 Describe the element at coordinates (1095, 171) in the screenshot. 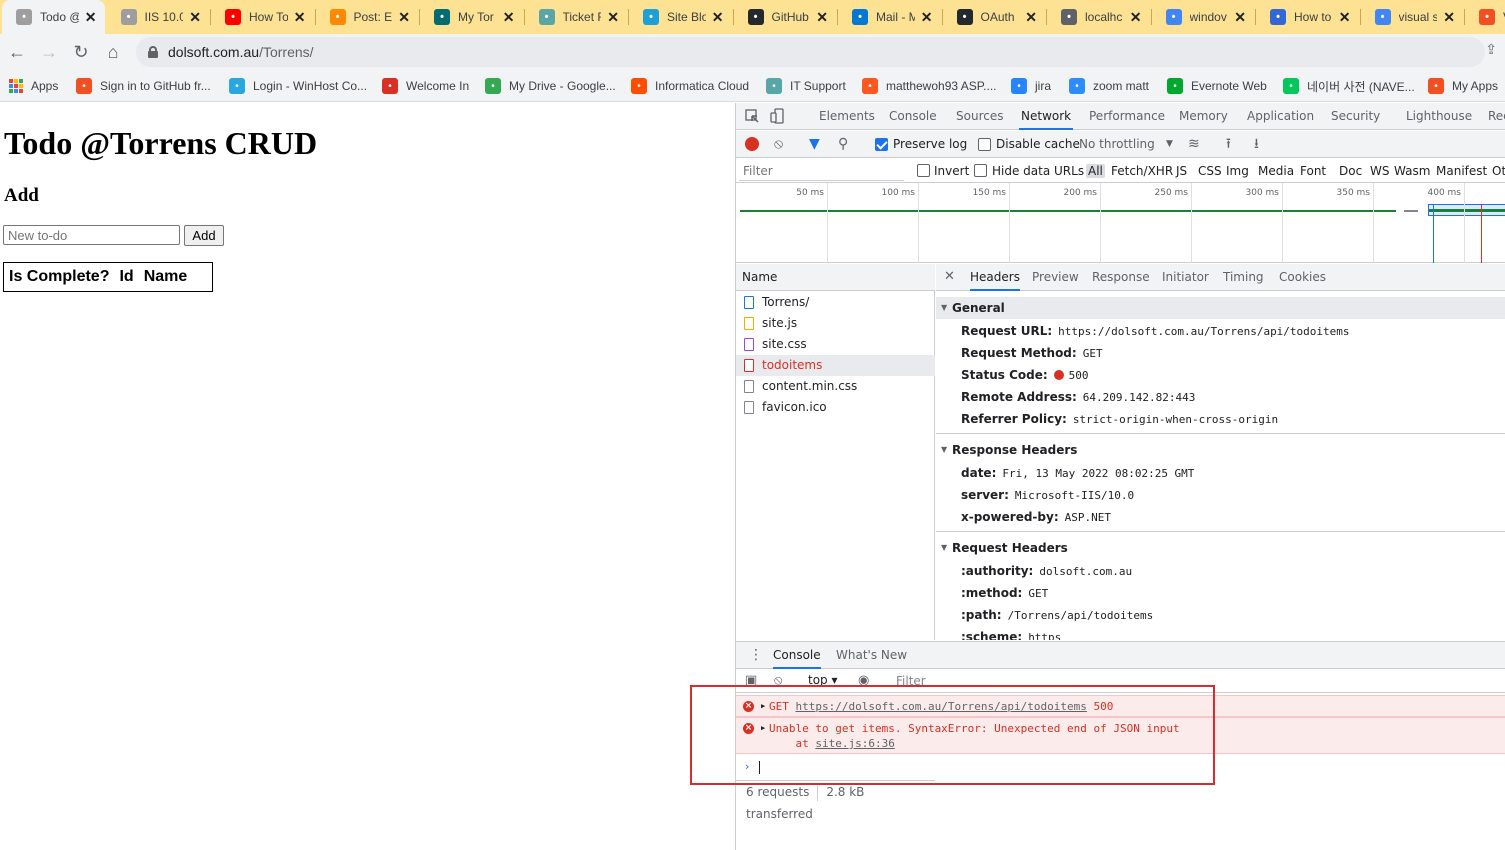

I see `filter-type-all: All` at that location.